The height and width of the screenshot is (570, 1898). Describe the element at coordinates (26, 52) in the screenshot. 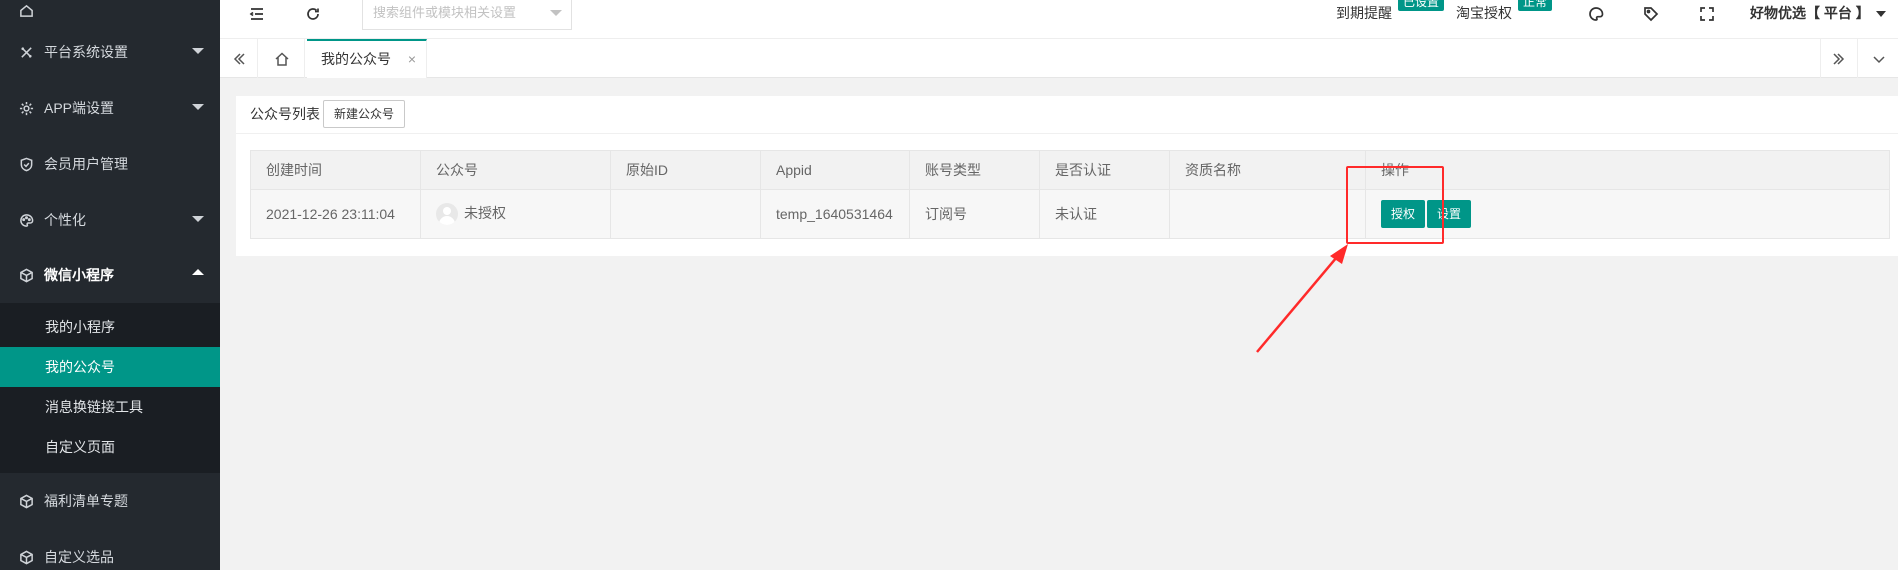

I see `tools-icon` at that location.